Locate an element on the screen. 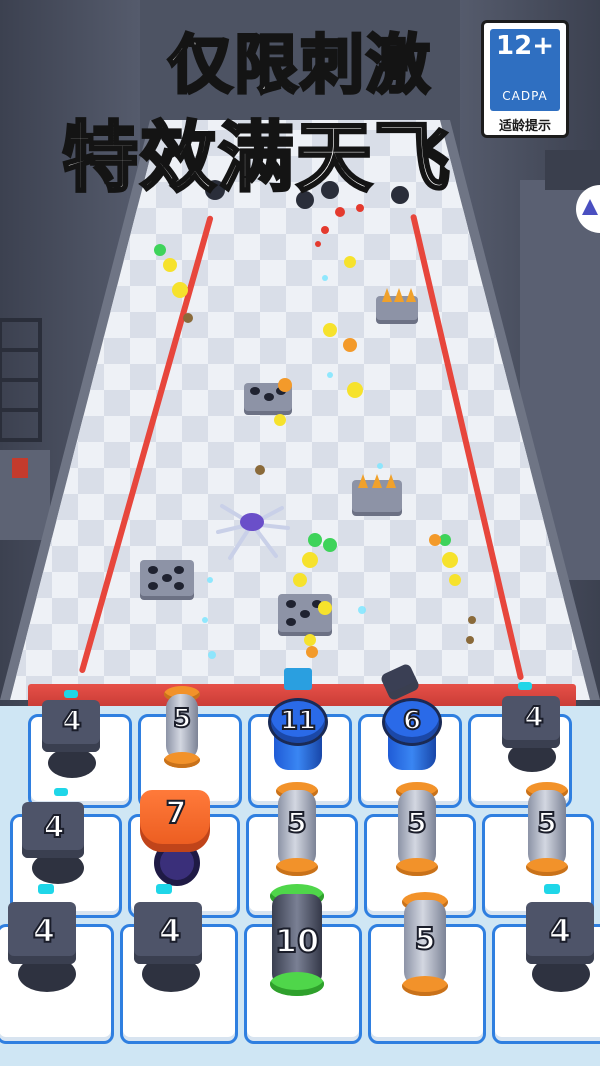 Image resolution: width=600 pixels, height=1066 pixels. turret-level: 6 is located at coordinates (412, 721).